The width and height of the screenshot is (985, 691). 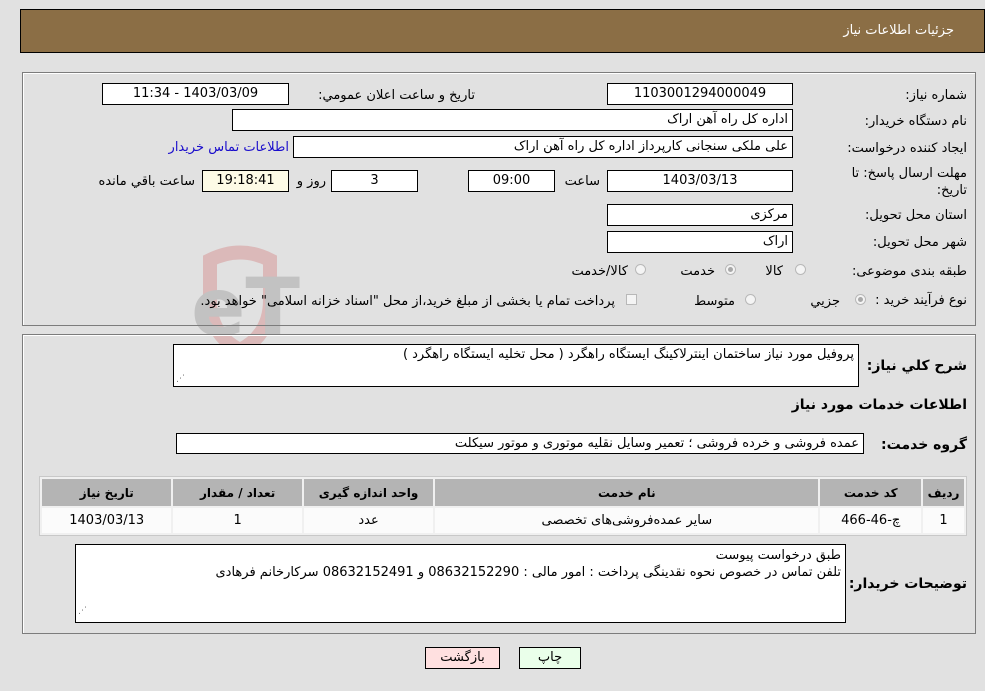 What do you see at coordinates (916, 366) in the screenshot?
I see `description-label: شرح کلي نياز:` at bounding box center [916, 366].